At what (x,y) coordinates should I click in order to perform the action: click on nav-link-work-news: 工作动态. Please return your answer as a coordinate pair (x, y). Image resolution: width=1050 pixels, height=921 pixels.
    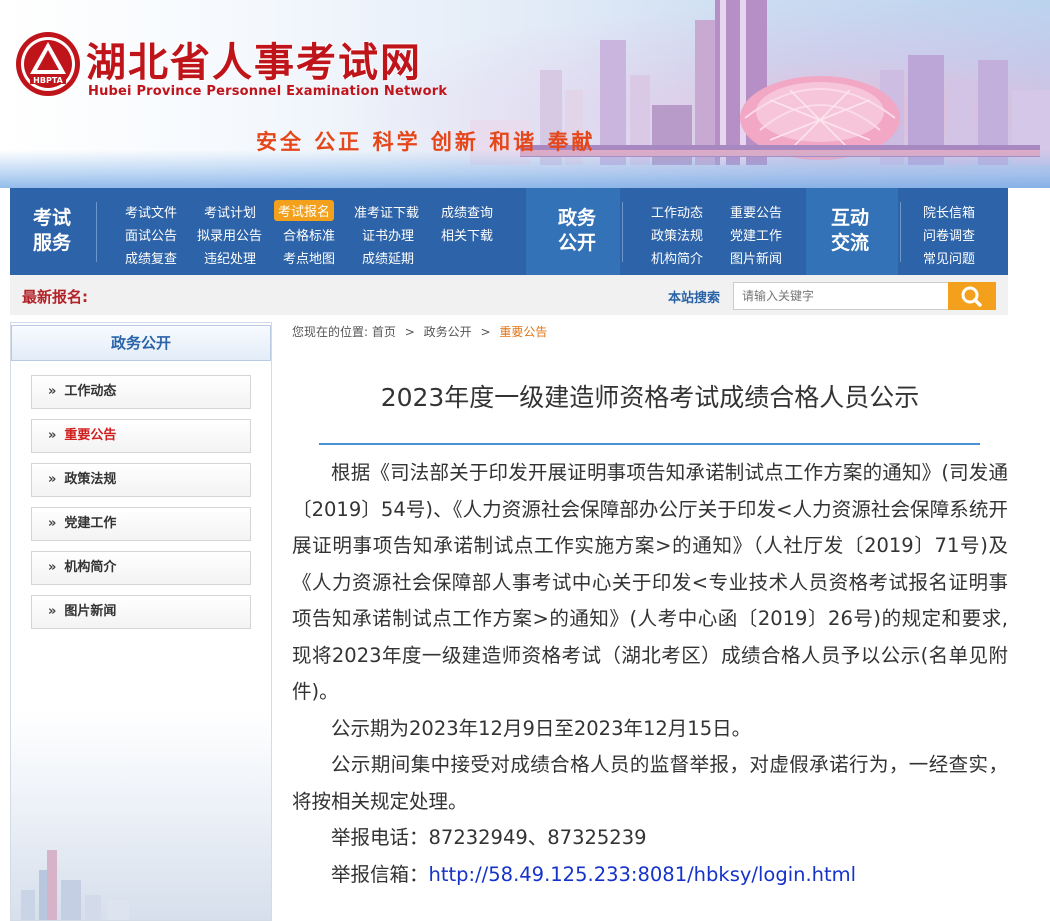
    Looking at the image, I should click on (677, 211).